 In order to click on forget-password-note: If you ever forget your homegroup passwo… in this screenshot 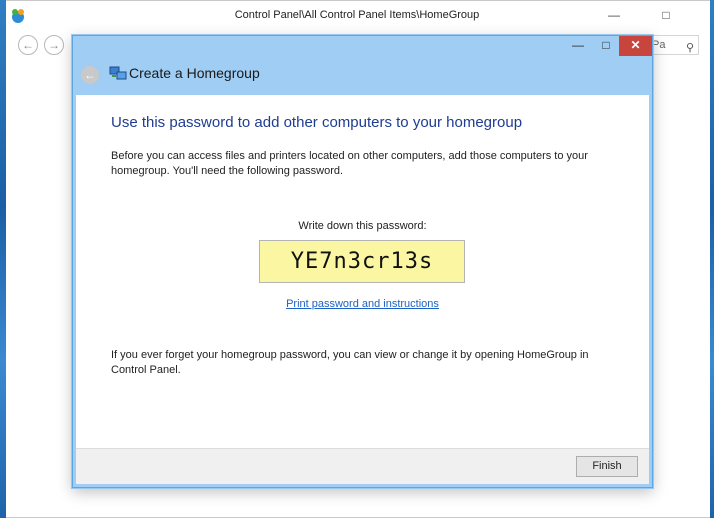, I will do `click(350, 362)`.